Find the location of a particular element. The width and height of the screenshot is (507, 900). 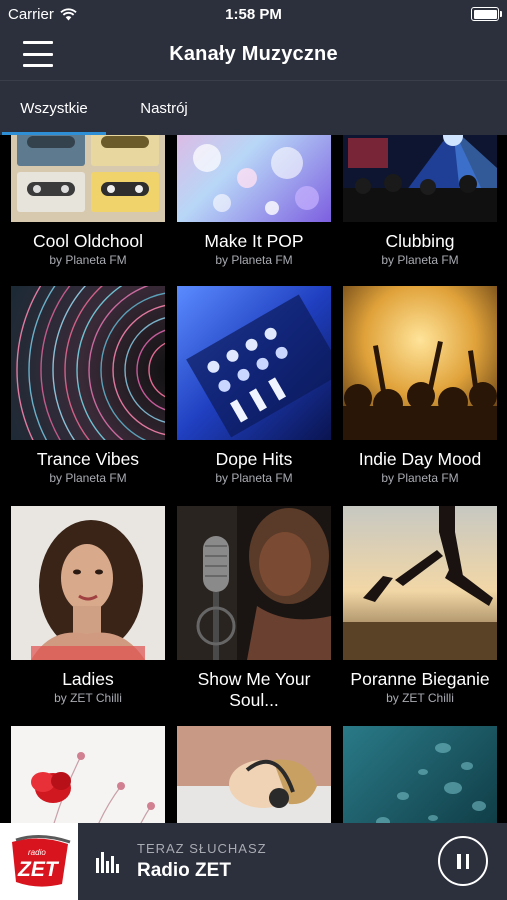

channel-name: Cool Oldchool is located at coordinates (88, 241).